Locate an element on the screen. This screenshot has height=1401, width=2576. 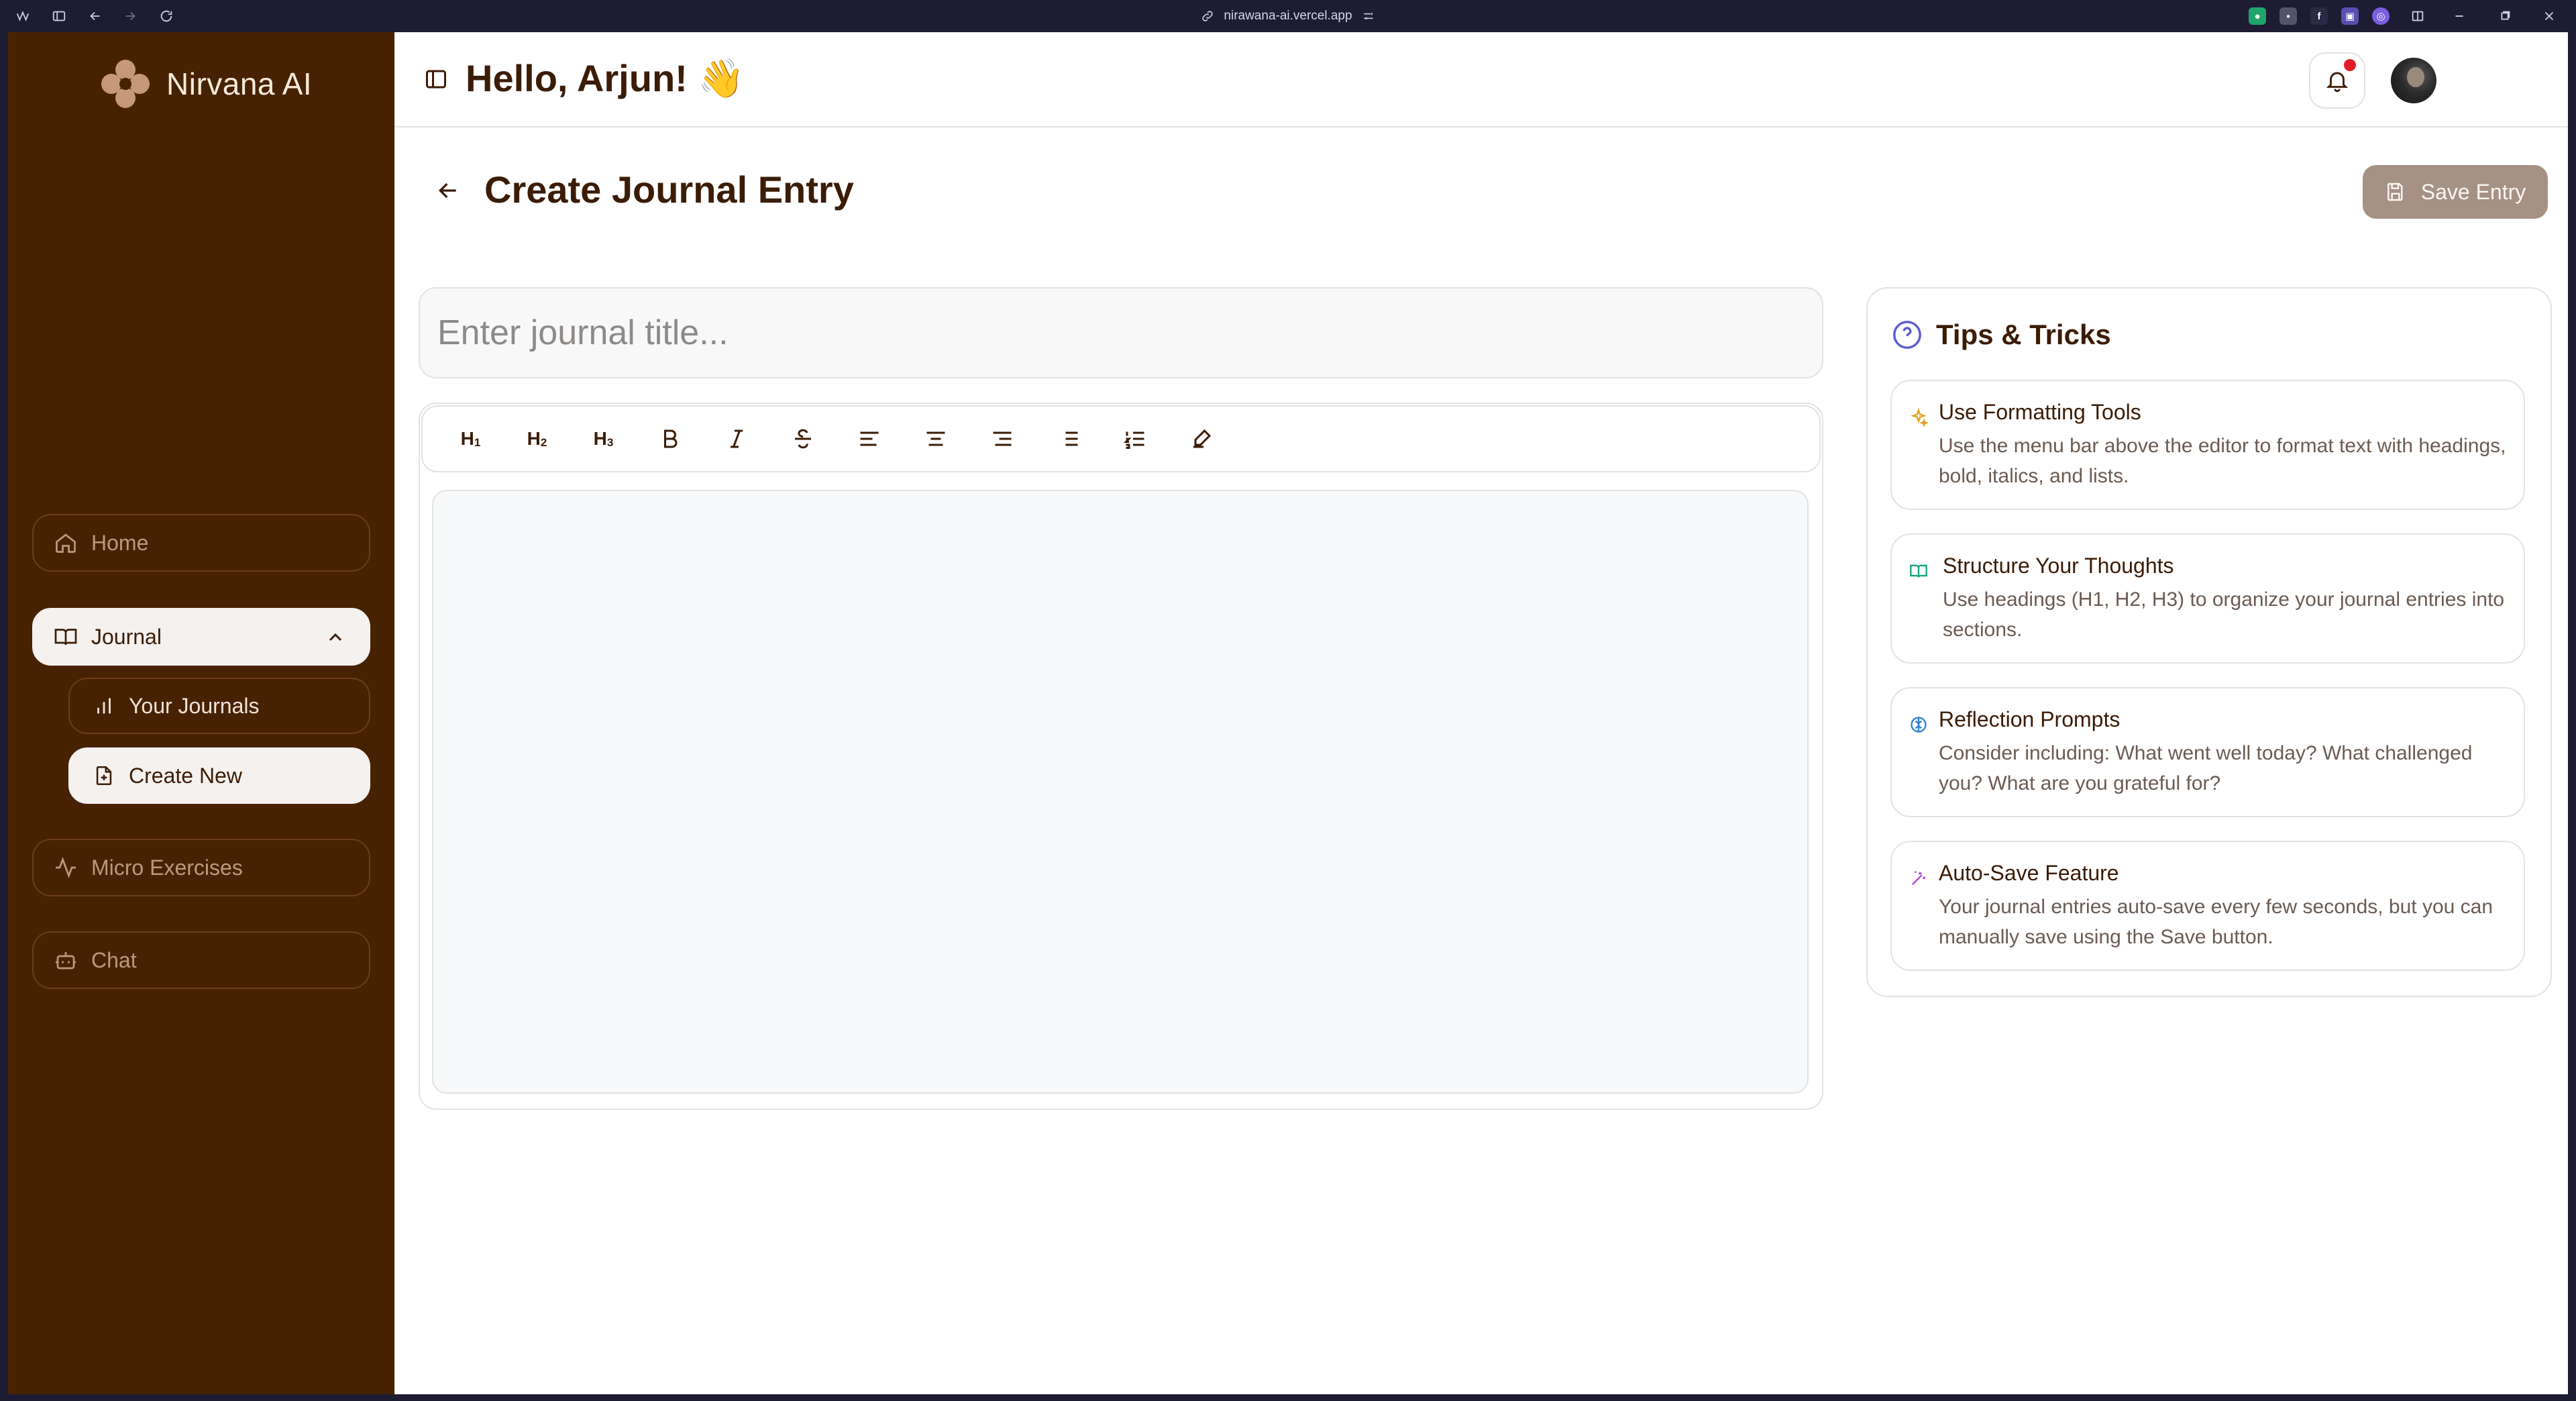
italic-button is located at coordinates (736, 438).